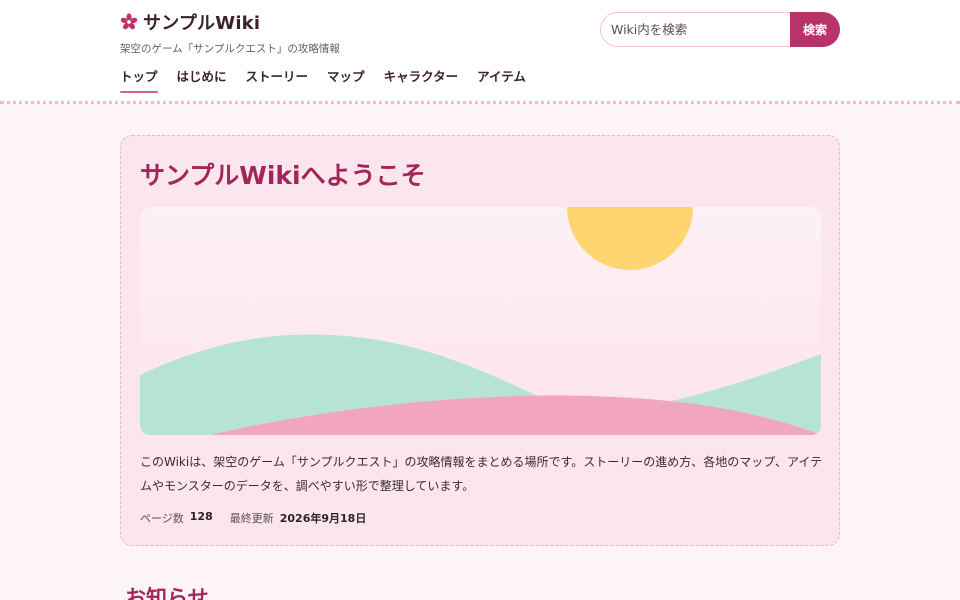  What do you see at coordinates (162, 518) in the screenshot?
I see `page-count-label: ページ数` at bounding box center [162, 518].